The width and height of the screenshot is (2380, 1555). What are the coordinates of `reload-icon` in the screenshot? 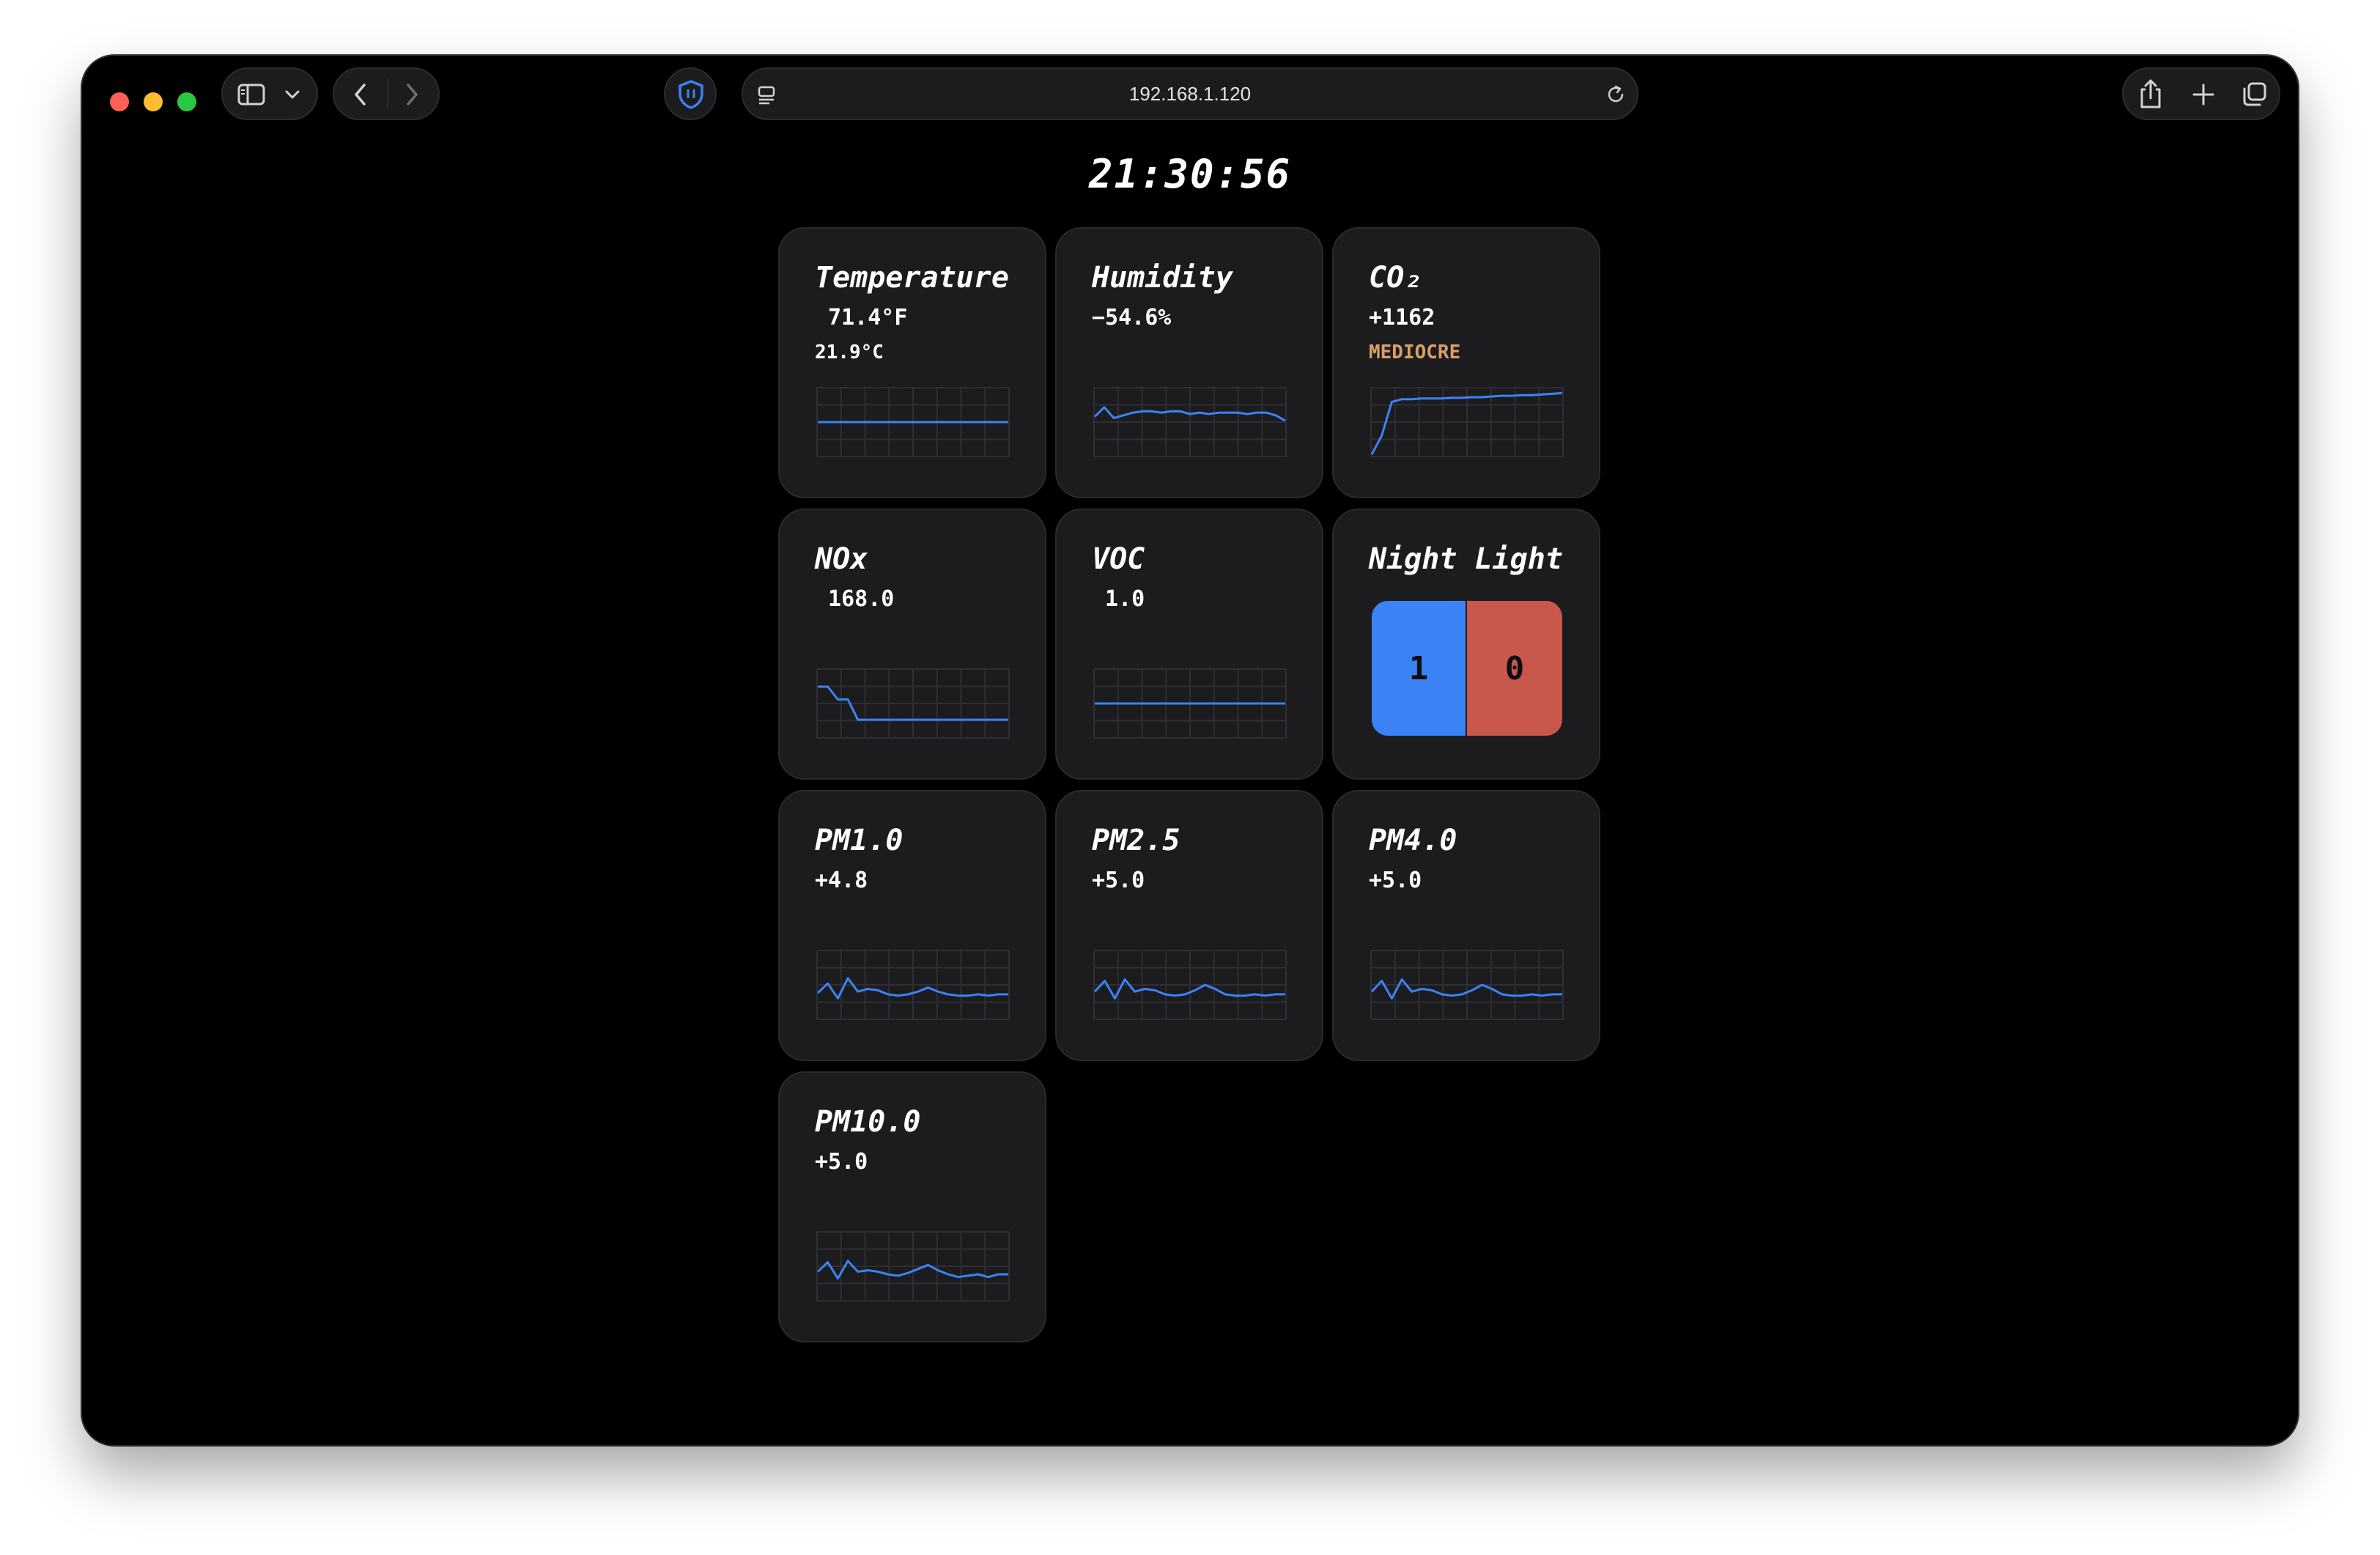 It's located at (1616, 95).